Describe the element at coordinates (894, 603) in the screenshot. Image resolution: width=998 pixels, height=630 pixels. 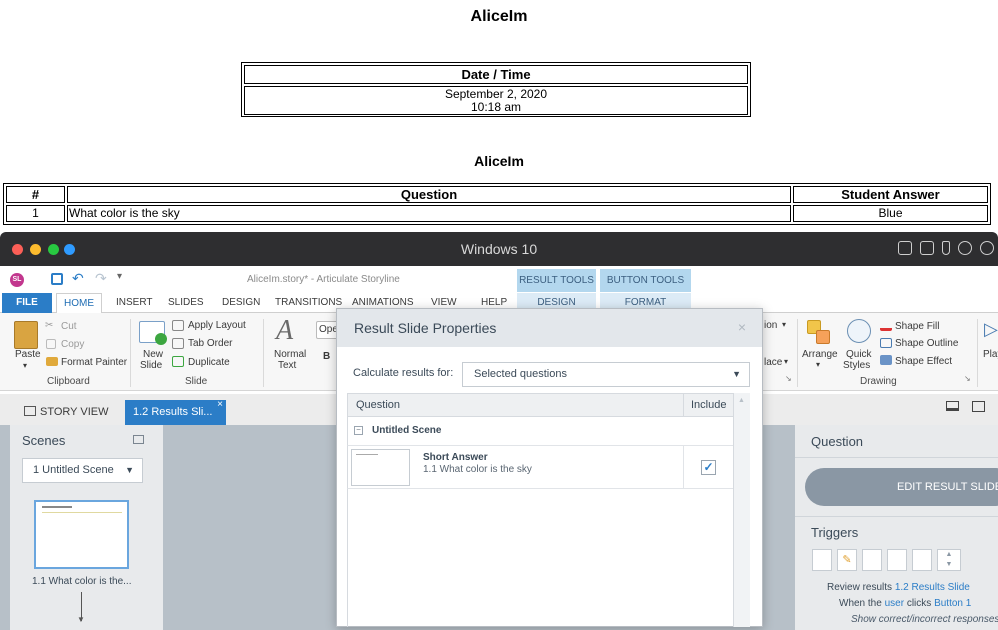
I see `trigger-user-link: user` at that location.